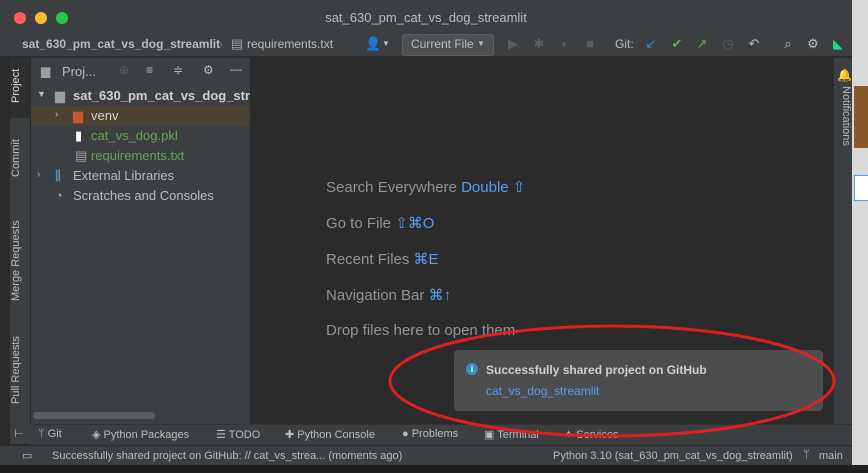  Describe the element at coordinates (140, 71) in the screenshot. I see `project-panel-header: ▆ Proj... ⊕ ≡ ≑ ⚙ —` at that location.